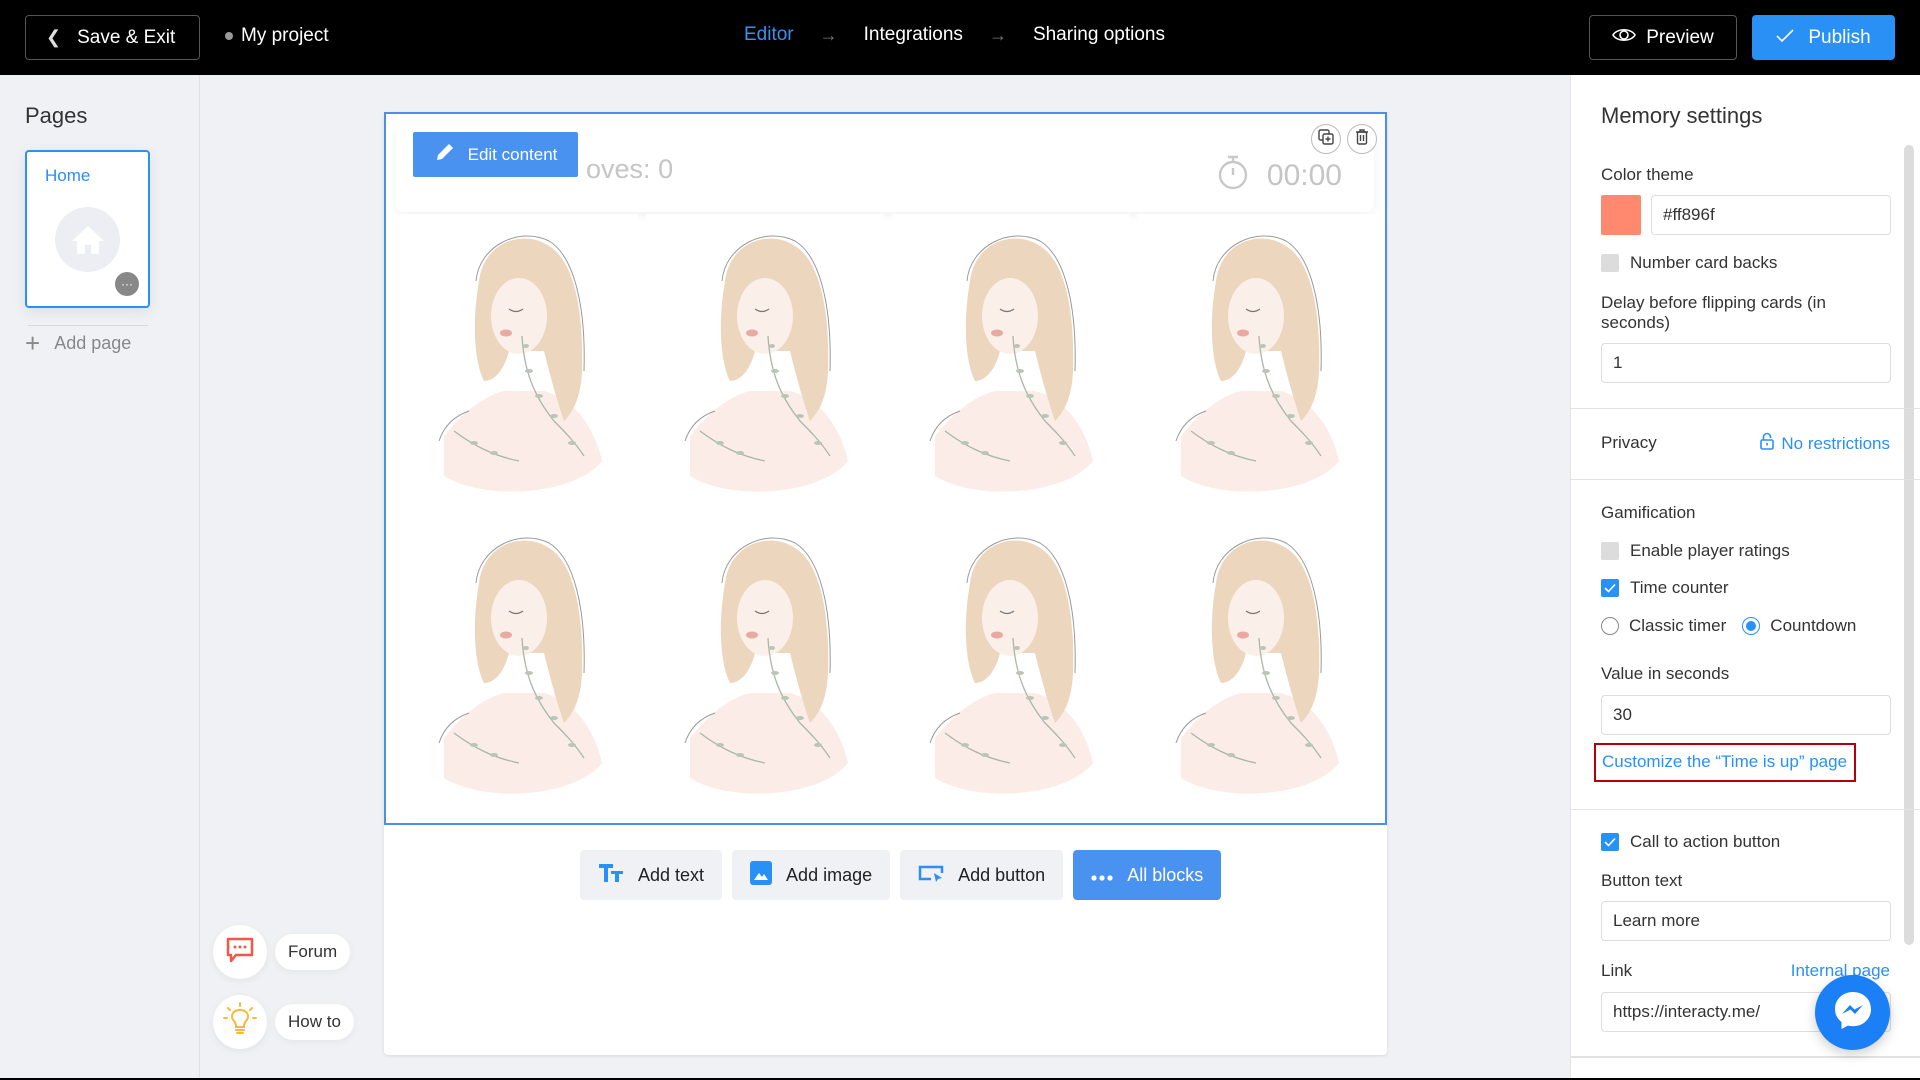  Describe the element at coordinates (1767, 443) in the screenshot. I see `unlock-icon` at that location.